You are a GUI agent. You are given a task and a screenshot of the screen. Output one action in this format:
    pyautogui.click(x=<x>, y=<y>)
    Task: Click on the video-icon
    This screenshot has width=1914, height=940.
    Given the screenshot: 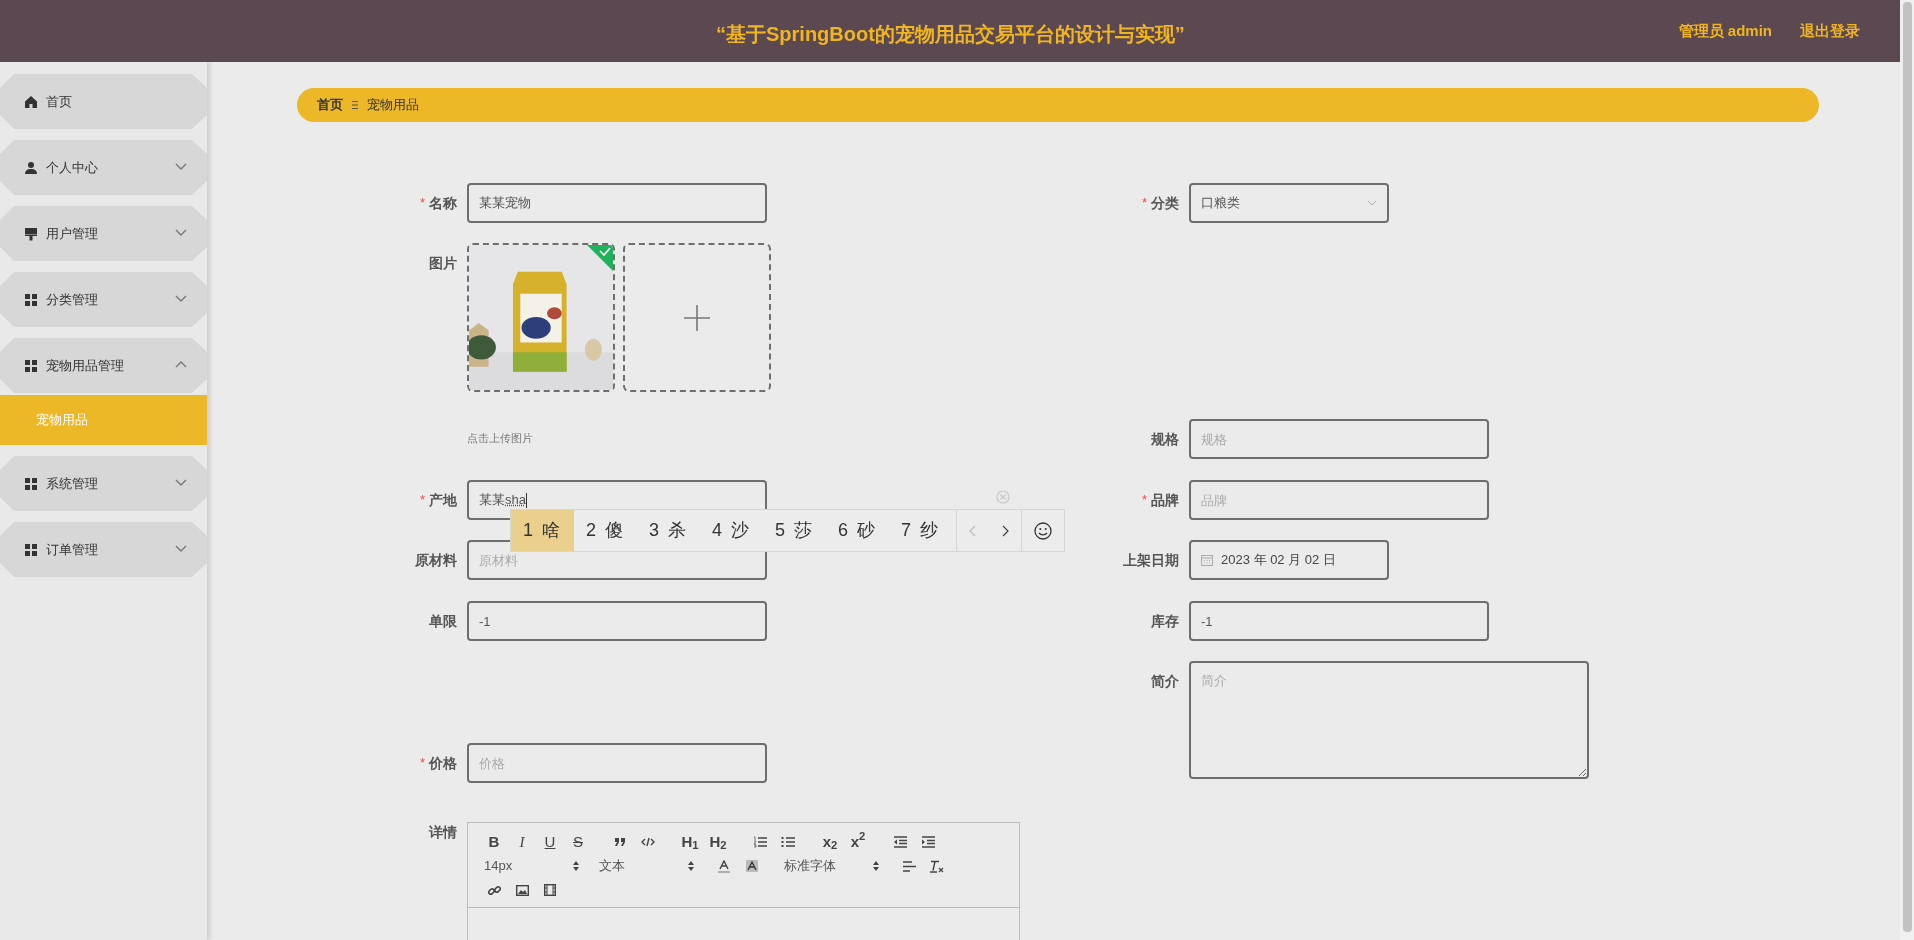 What is the action you would take?
    pyautogui.click(x=550, y=890)
    